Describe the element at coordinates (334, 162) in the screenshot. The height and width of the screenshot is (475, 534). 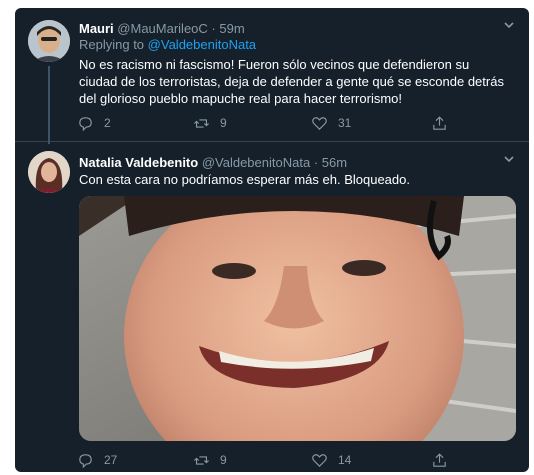
I see `timestamp: 56m` at that location.